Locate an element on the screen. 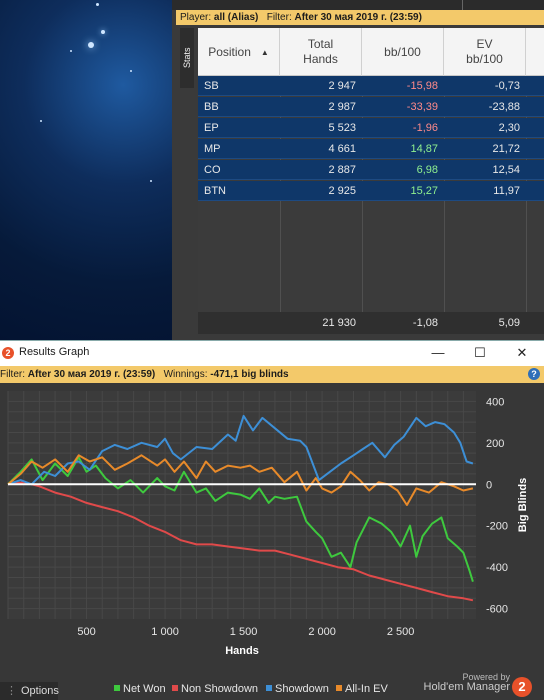  y-tick-label: -600 is located at coordinates (497, 610).